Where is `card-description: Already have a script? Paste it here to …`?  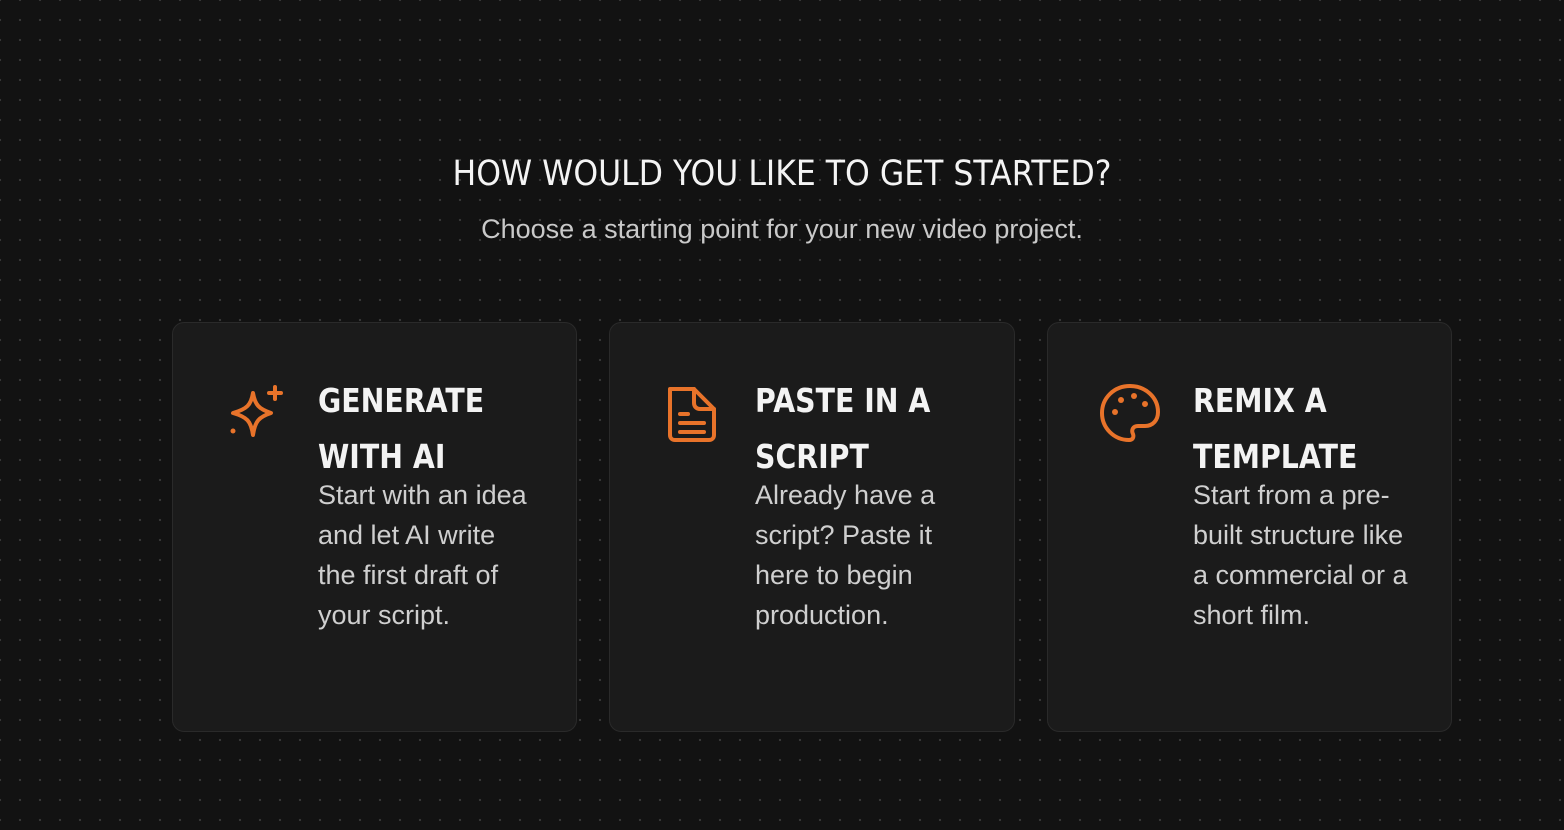 card-description: Already have a script? Paste it here to … is located at coordinates (845, 555).